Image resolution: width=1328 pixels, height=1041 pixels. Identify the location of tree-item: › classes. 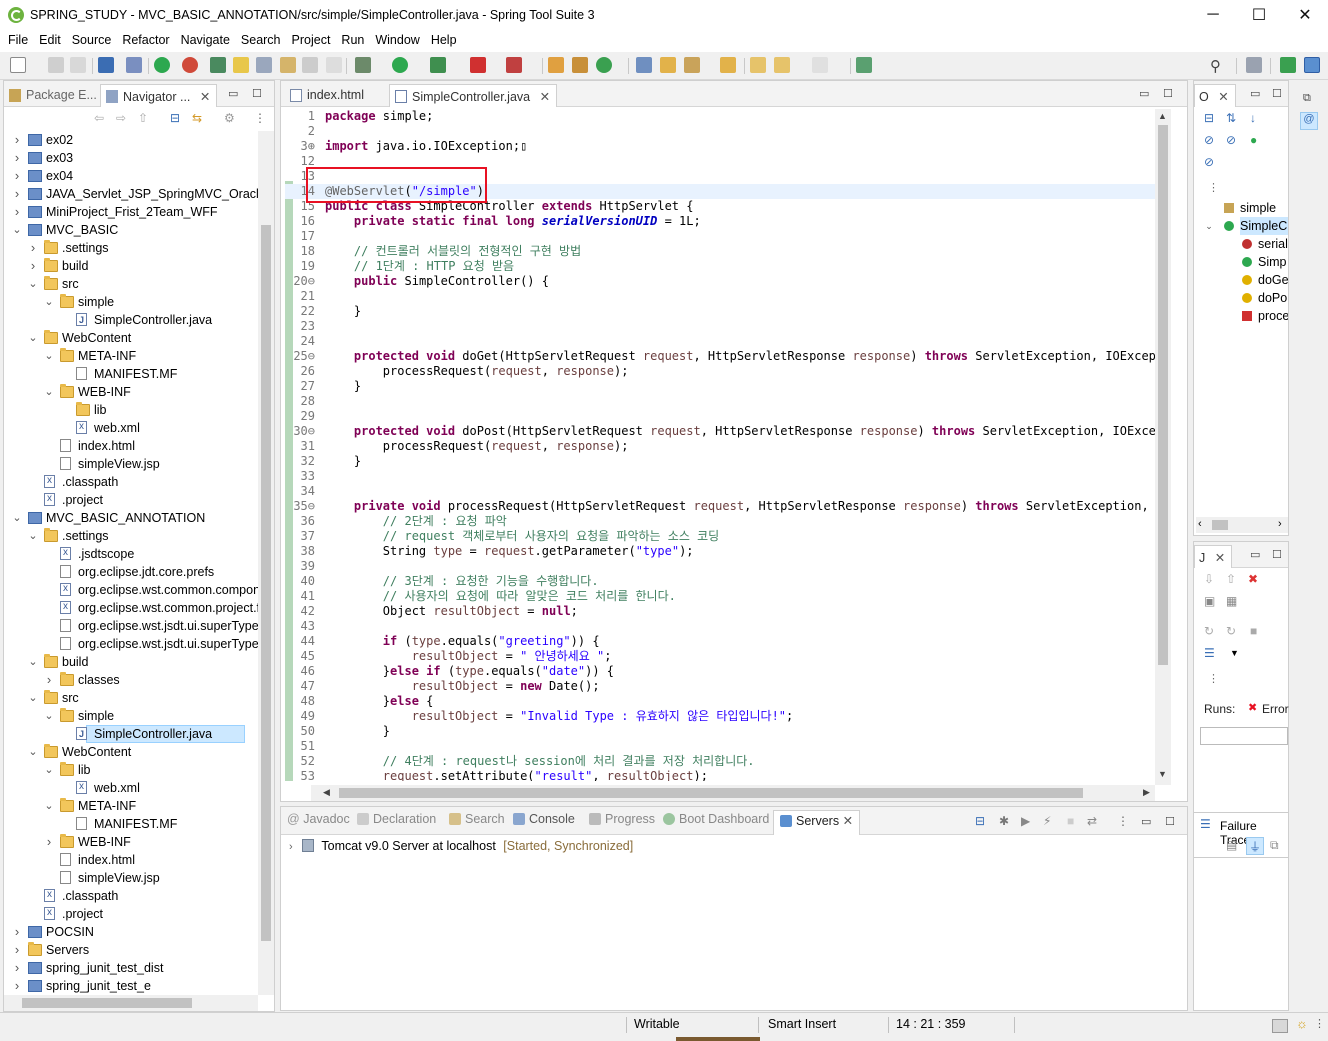
(131, 680).